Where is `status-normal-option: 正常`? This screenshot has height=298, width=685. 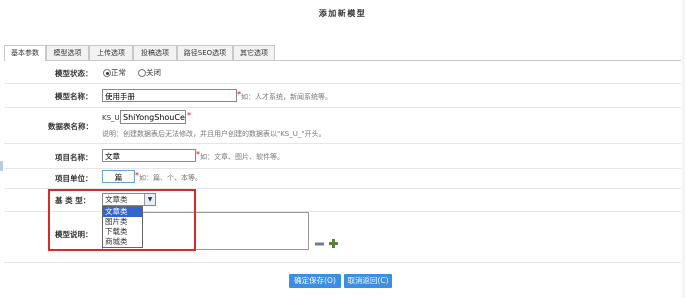 status-normal-option: 正常 is located at coordinates (114, 72).